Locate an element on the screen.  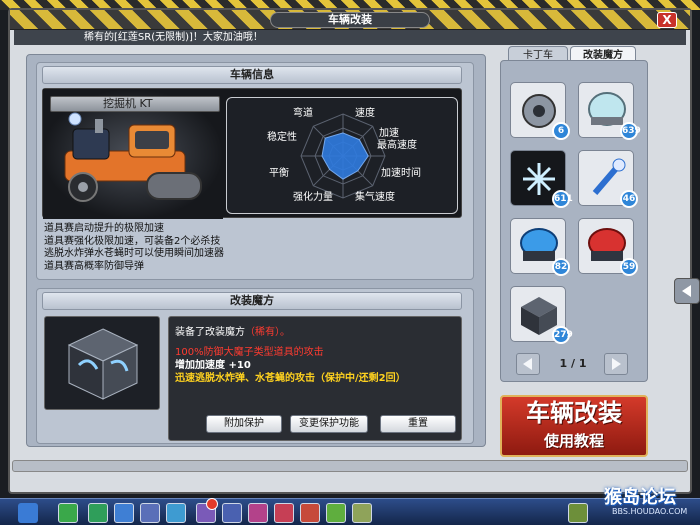
watermark-url: BBS.HOUDAO.COM is located at coordinates (650, 511).